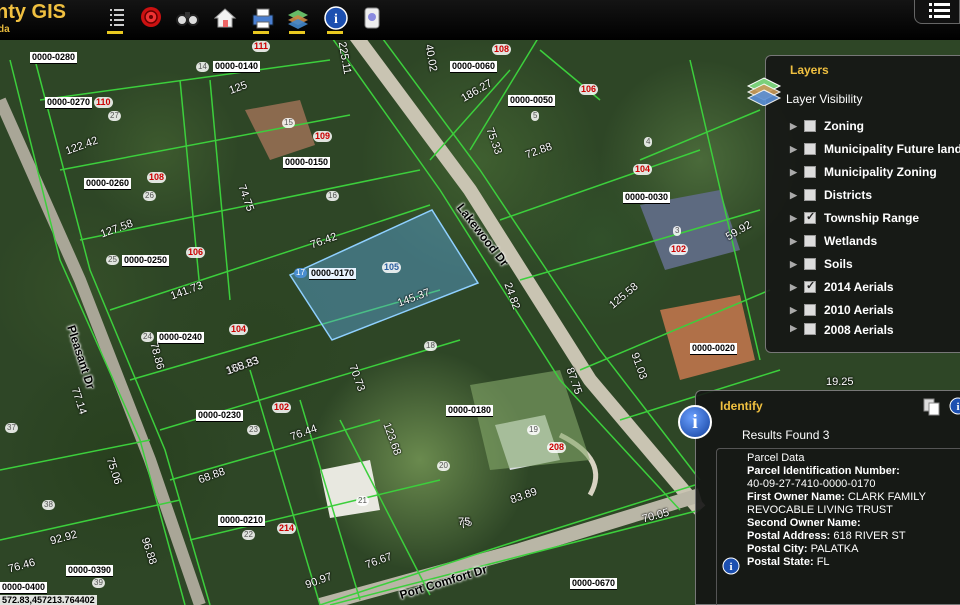 This screenshot has width=960, height=605. I want to click on attribute-key: Postal City:, so click(777, 549).